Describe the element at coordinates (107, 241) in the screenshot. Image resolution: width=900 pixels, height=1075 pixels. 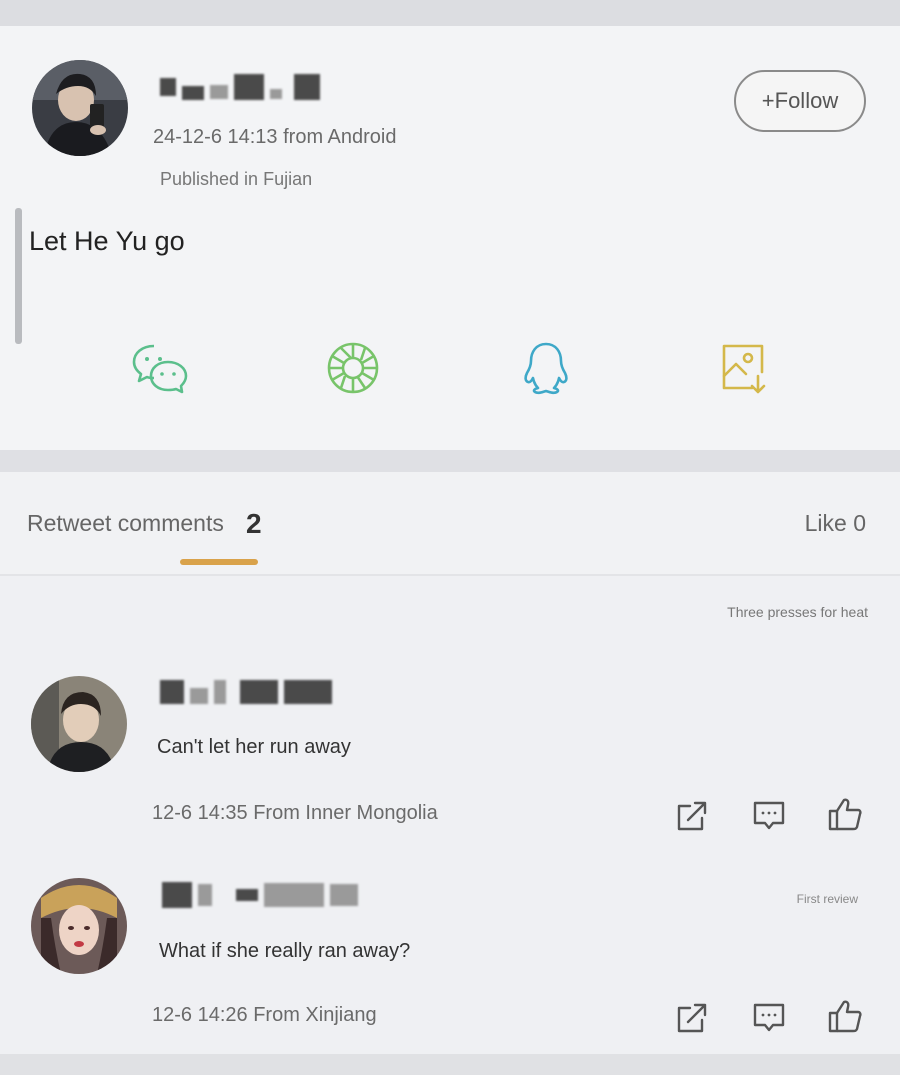
I see `post-text: Let He Yu go` at that location.